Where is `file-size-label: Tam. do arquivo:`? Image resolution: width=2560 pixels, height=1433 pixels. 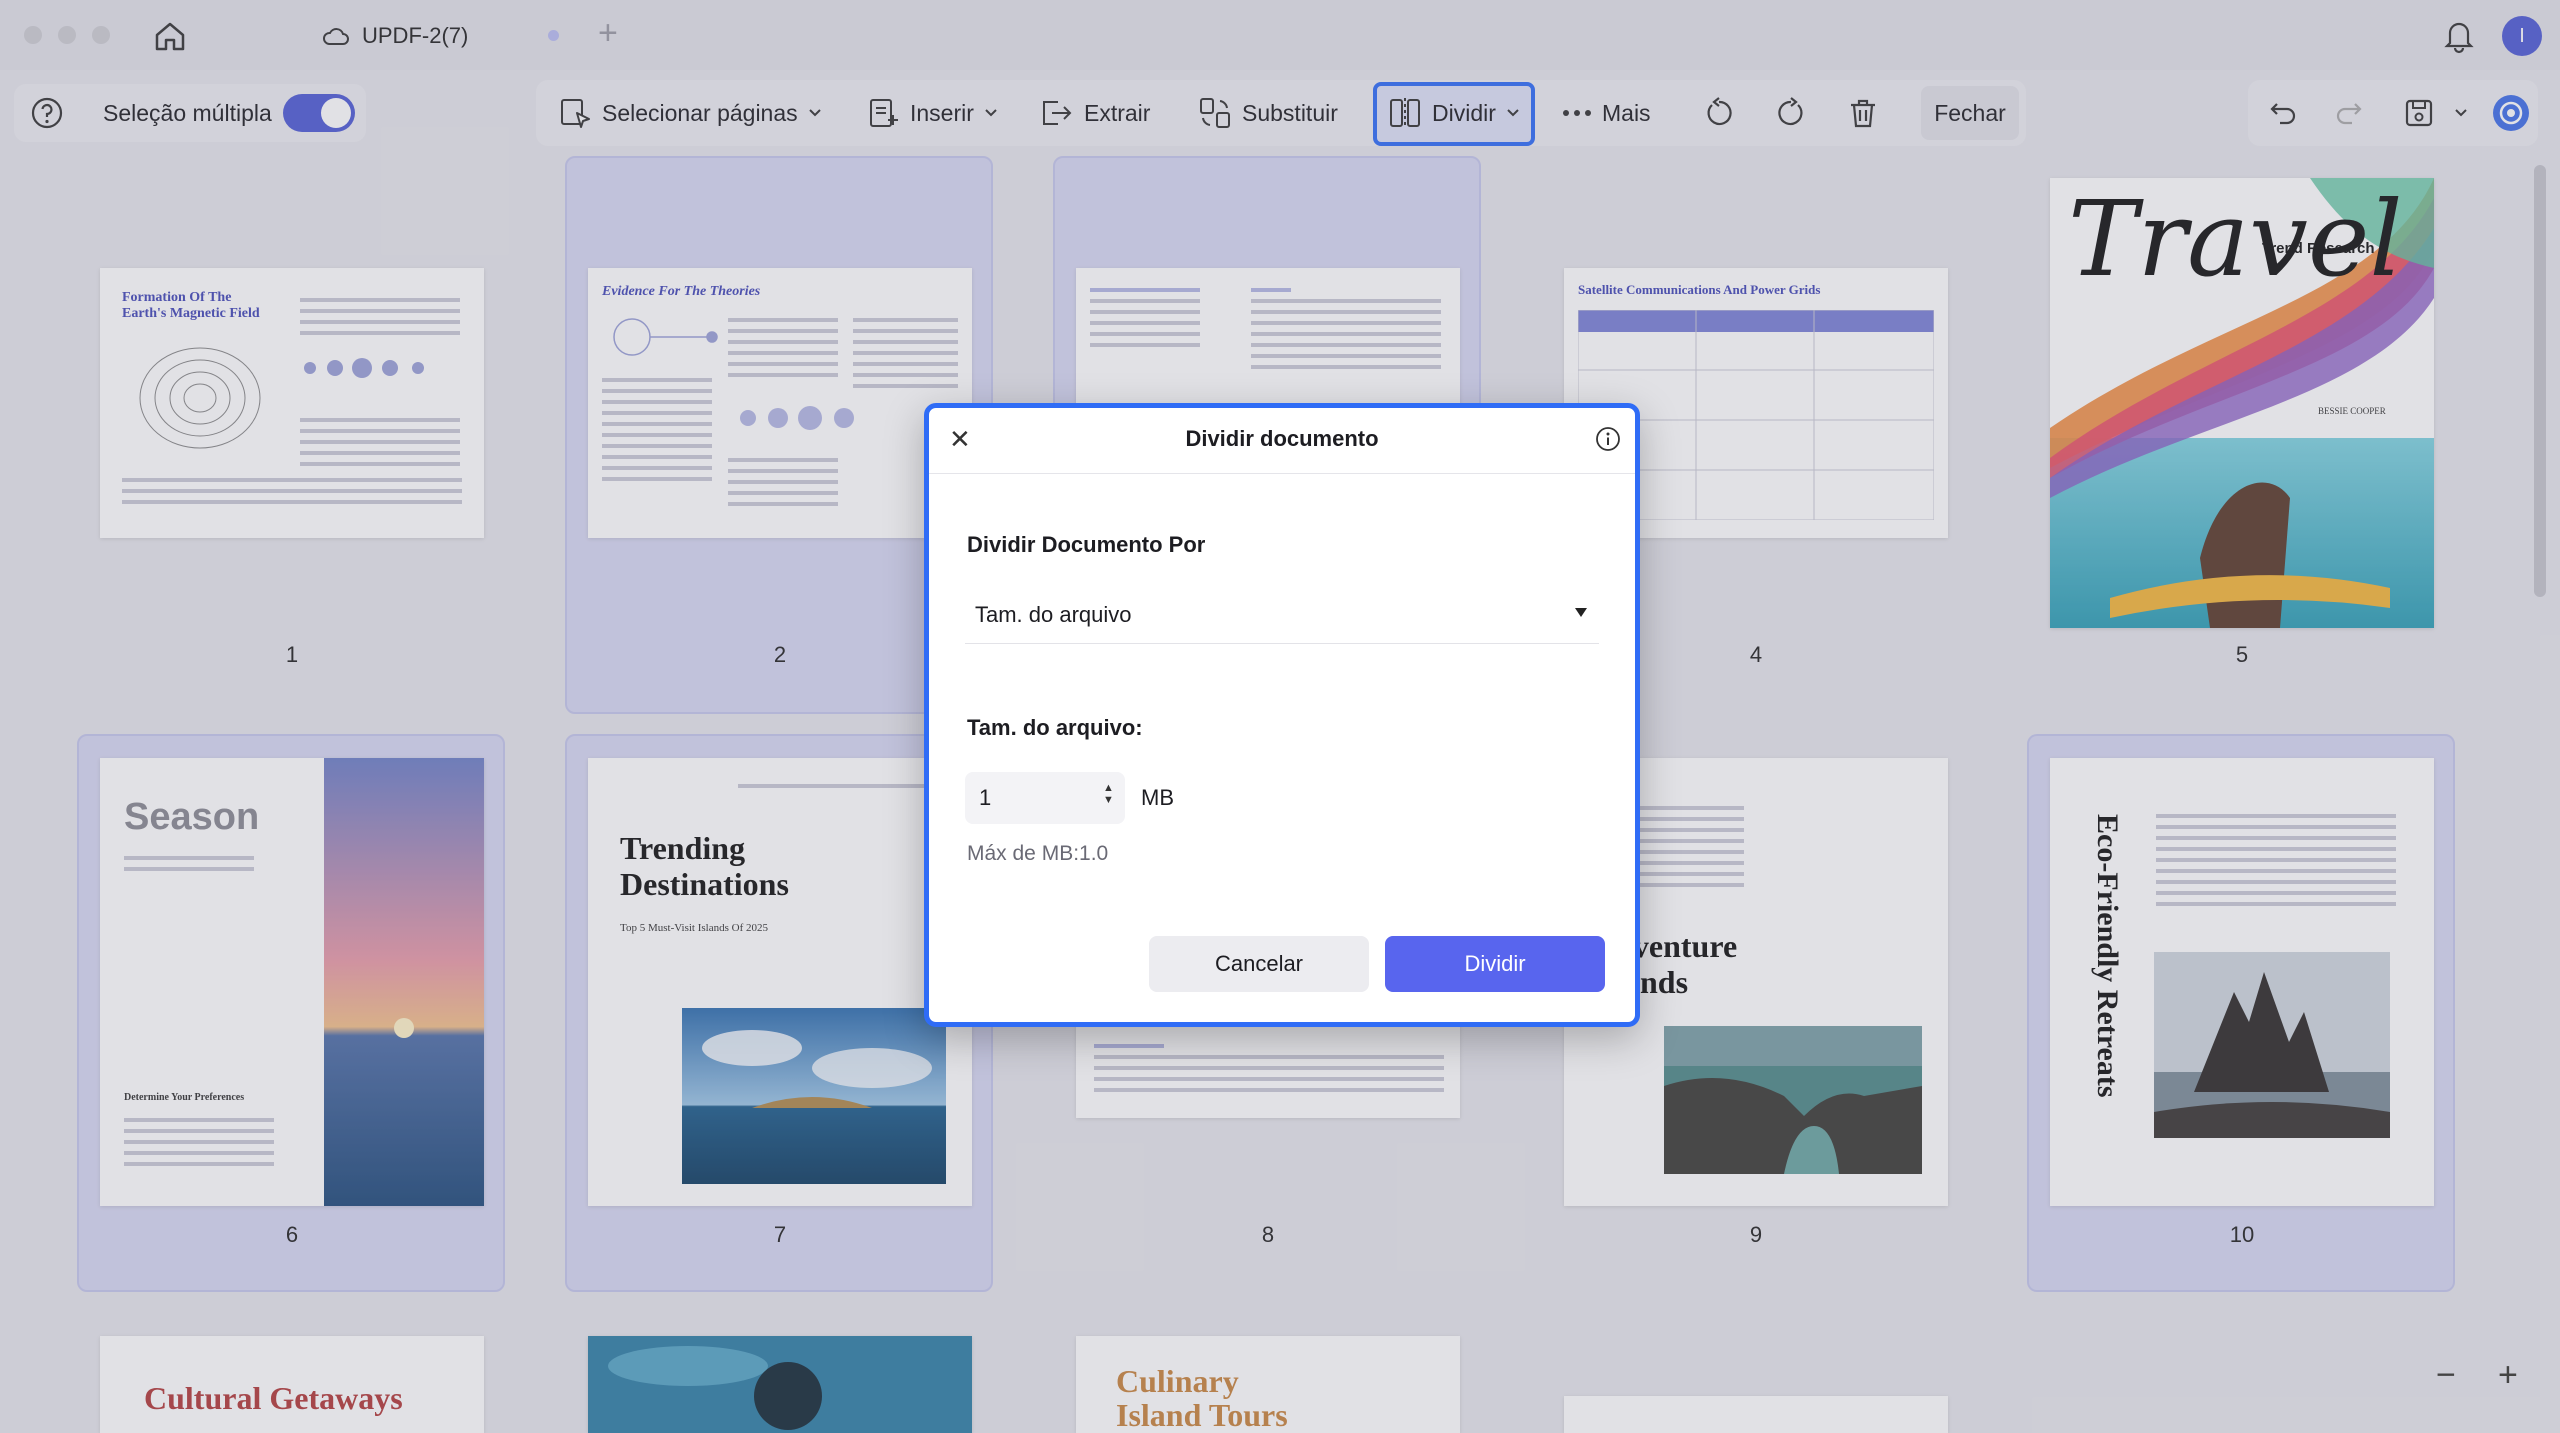
file-size-label: Tam. do arquivo: is located at coordinates (1055, 727).